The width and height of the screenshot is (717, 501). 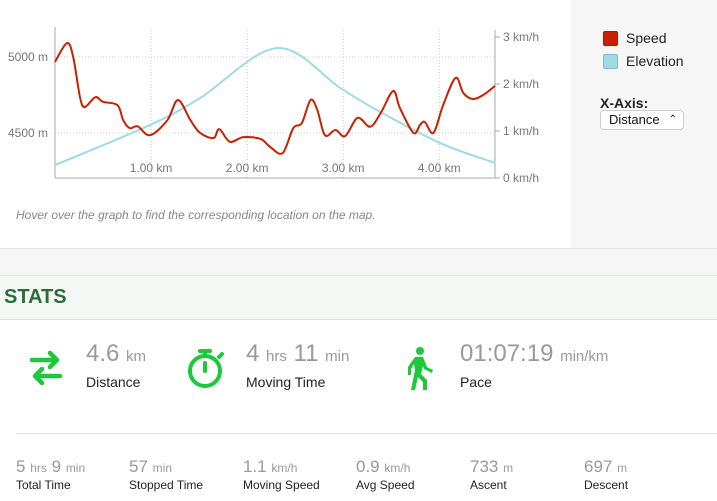 I want to click on swap-arrows-icon, so click(x=46, y=368).